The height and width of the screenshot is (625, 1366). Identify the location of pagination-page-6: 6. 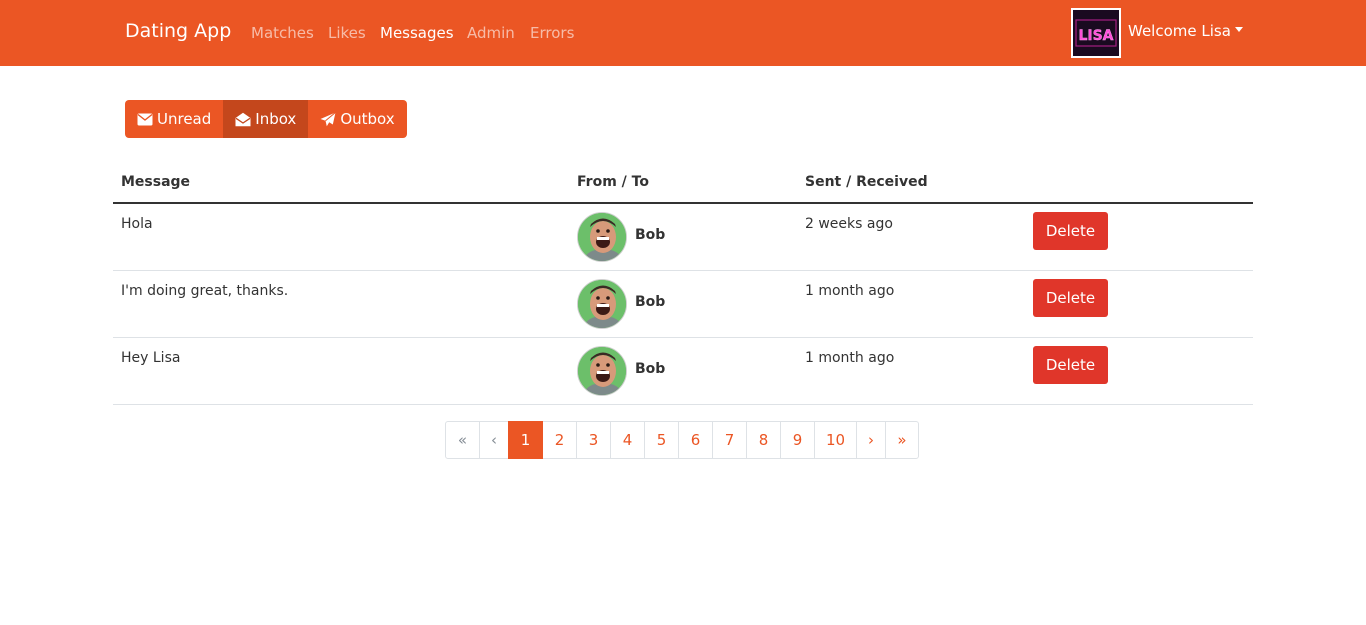
(695, 440).